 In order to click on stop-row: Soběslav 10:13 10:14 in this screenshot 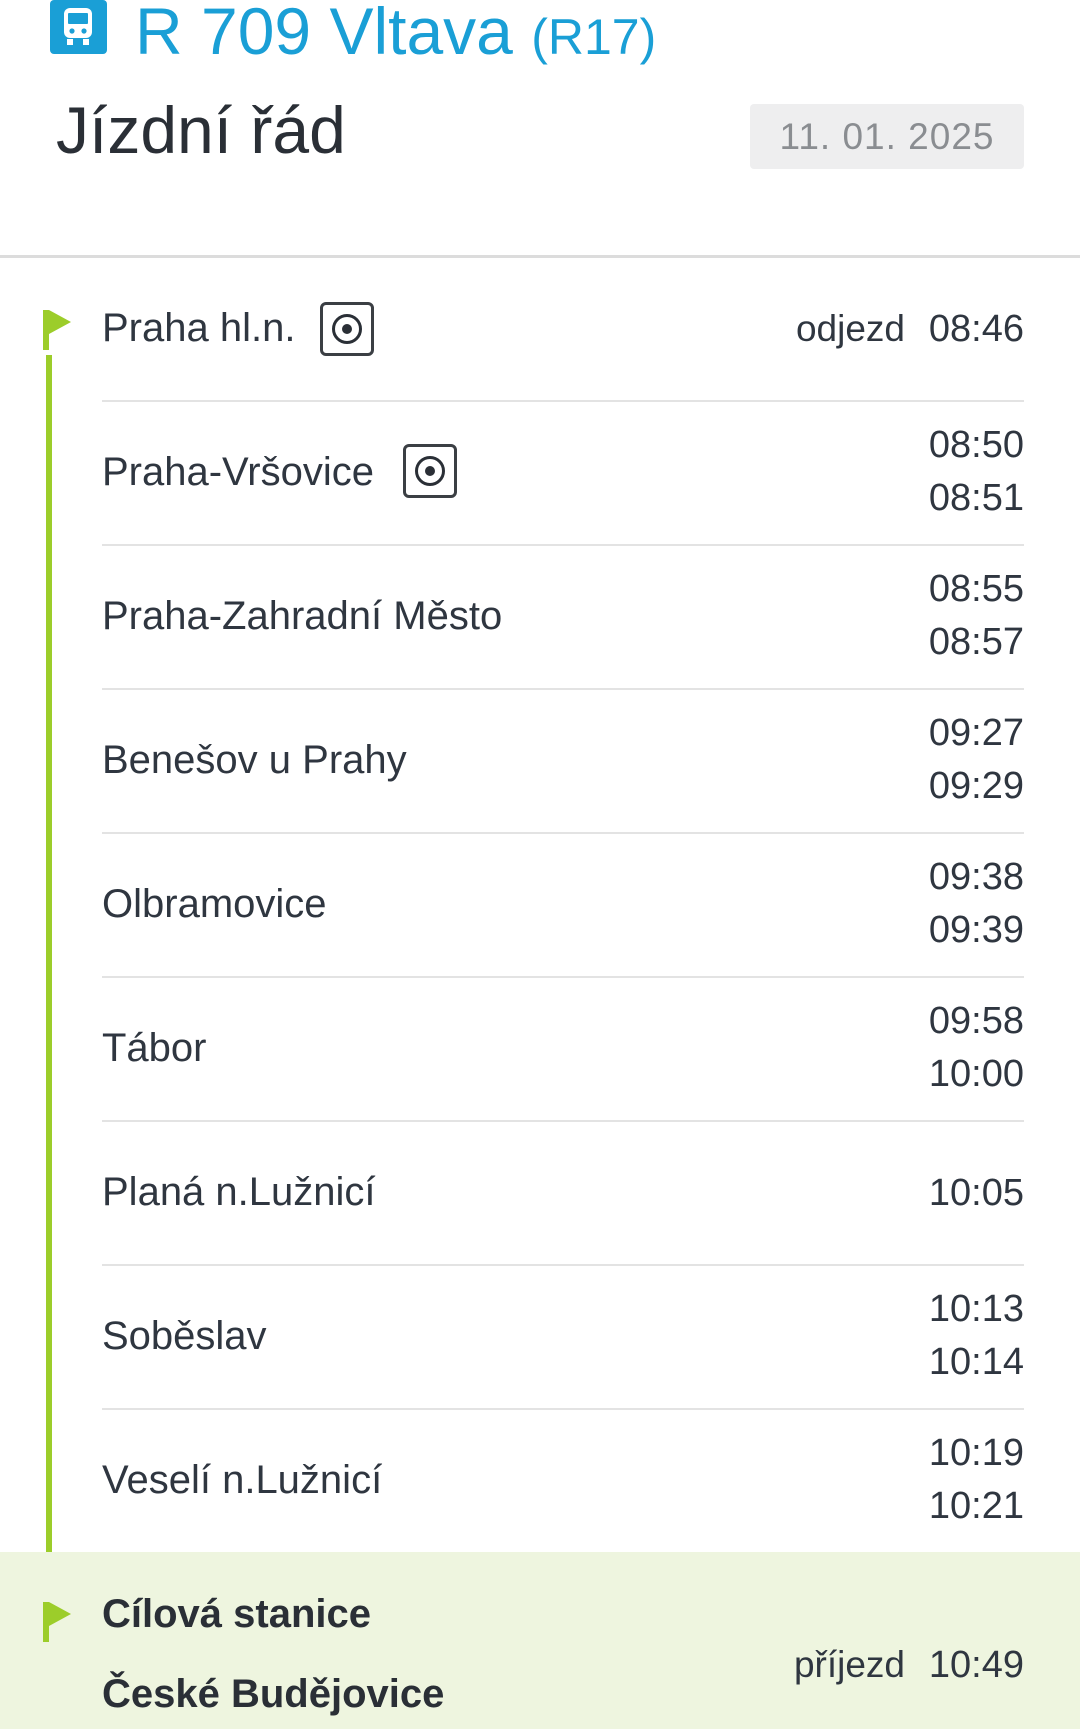, I will do `click(540, 1338)`.